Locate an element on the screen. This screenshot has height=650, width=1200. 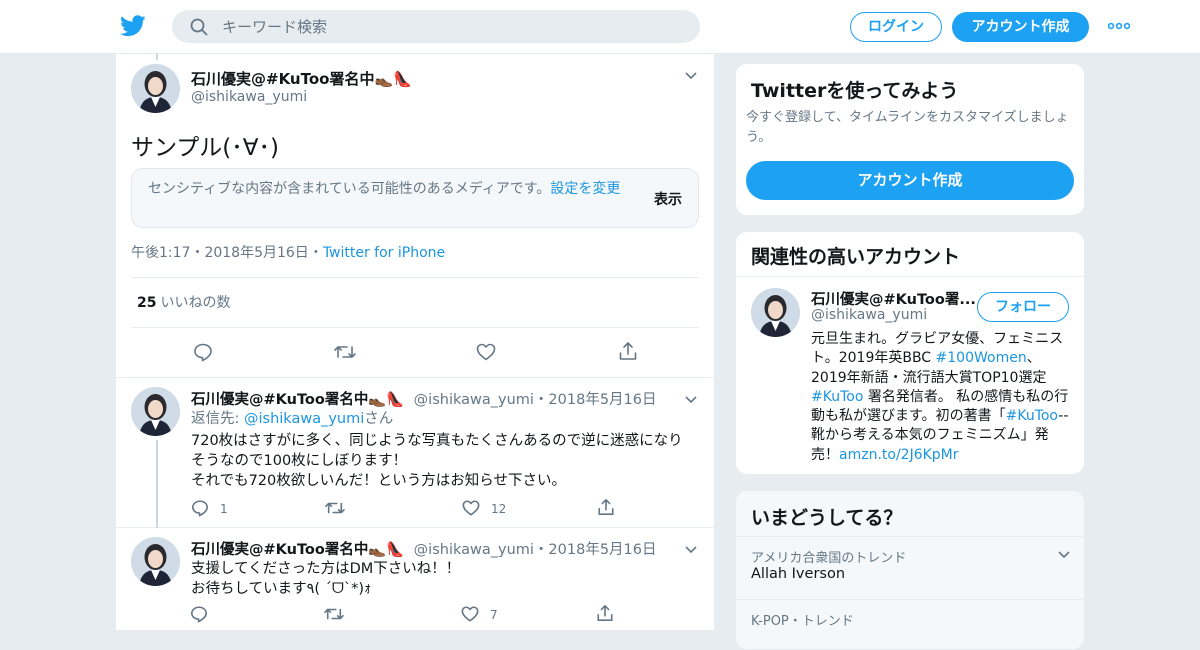
likes-count: 25 is located at coordinates (147, 303).